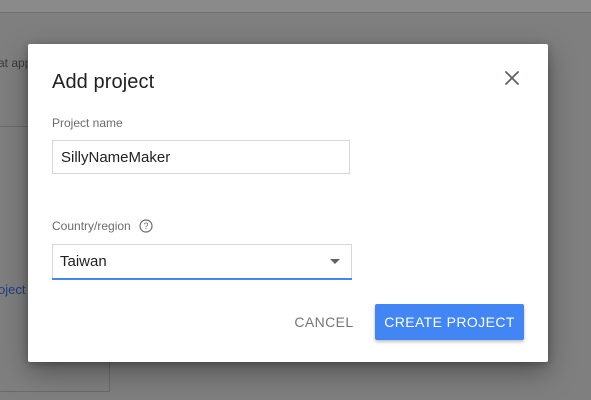 The width and height of the screenshot is (591, 400). What do you see at coordinates (201, 157) in the screenshot?
I see `project-name-input: SillyNameMaker` at bounding box center [201, 157].